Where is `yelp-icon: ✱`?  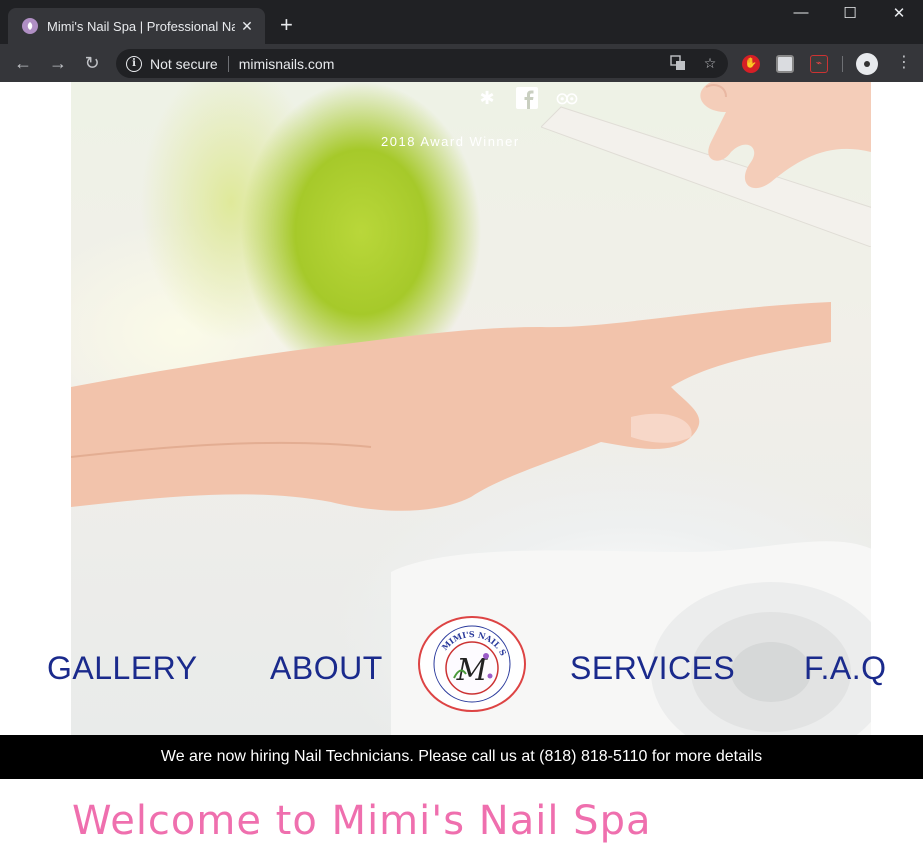
yelp-icon: ✱ is located at coordinates (487, 98).